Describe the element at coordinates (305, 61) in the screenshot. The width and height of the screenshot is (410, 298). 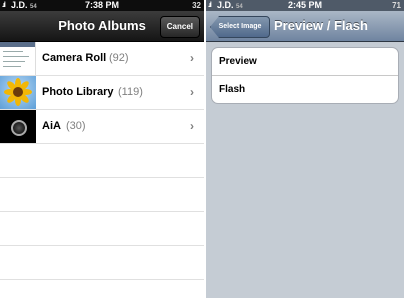
I see `preview-option: Preview` at that location.